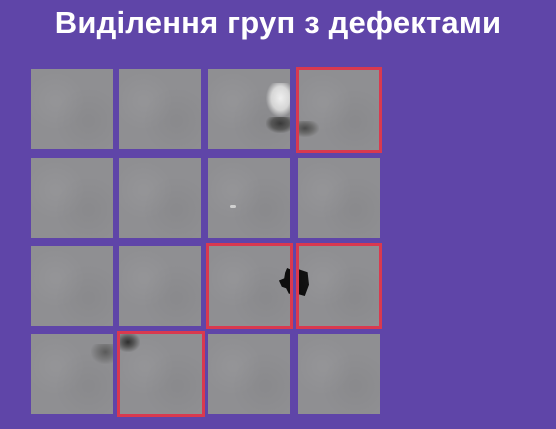 The height and width of the screenshot is (429, 556). Describe the element at coordinates (278, 22) in the screenshot. I see `page-title: Виділення груп з дефектами` at that location.